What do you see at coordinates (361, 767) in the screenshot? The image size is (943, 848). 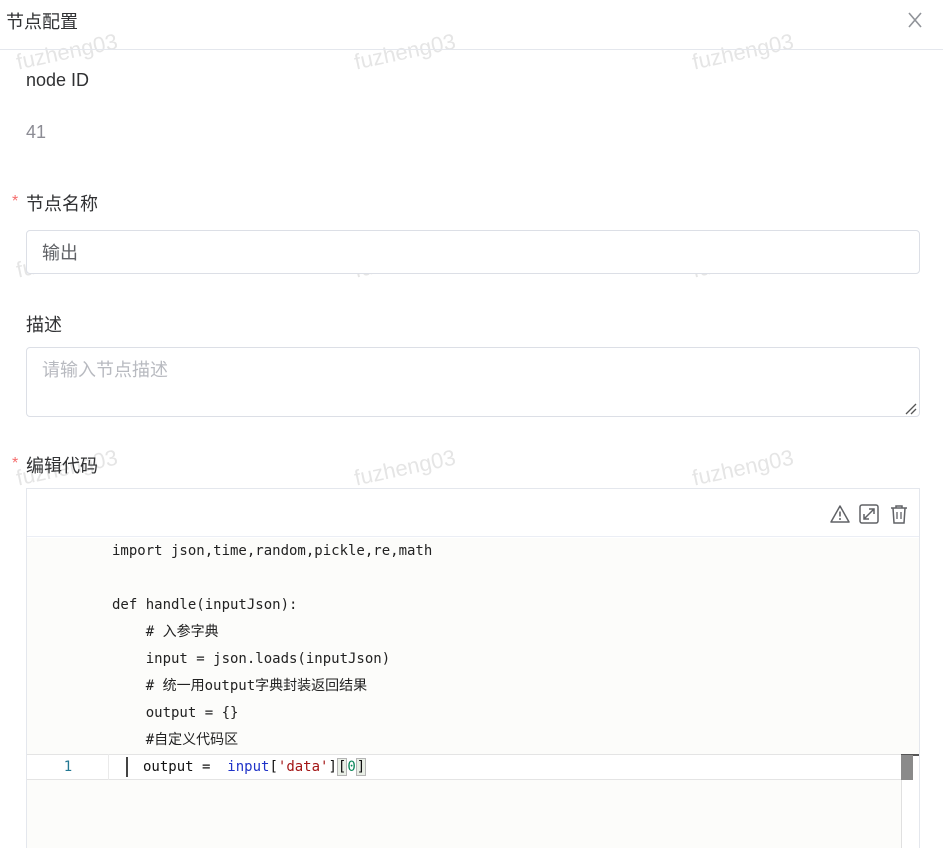 I see `matched-bracket: ]` at bounding box center [361, 767].